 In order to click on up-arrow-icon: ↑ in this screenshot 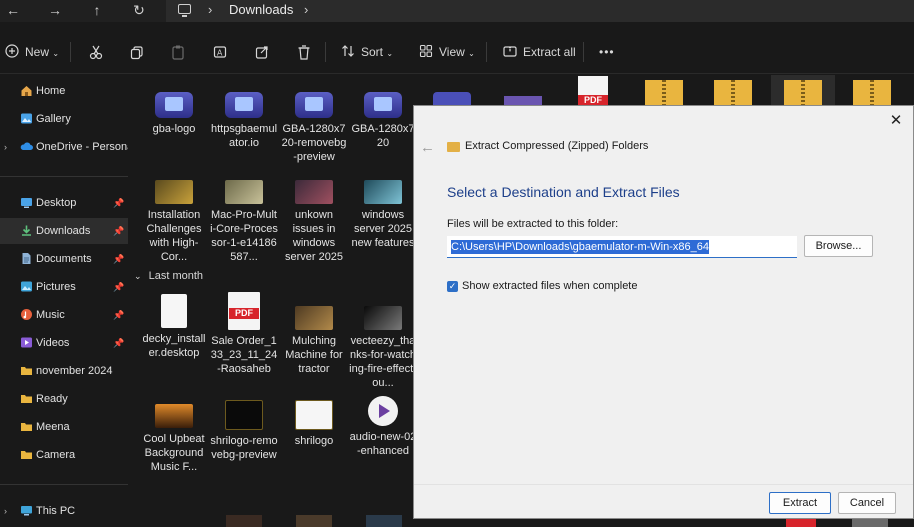, I will do `click(97, 10)`.